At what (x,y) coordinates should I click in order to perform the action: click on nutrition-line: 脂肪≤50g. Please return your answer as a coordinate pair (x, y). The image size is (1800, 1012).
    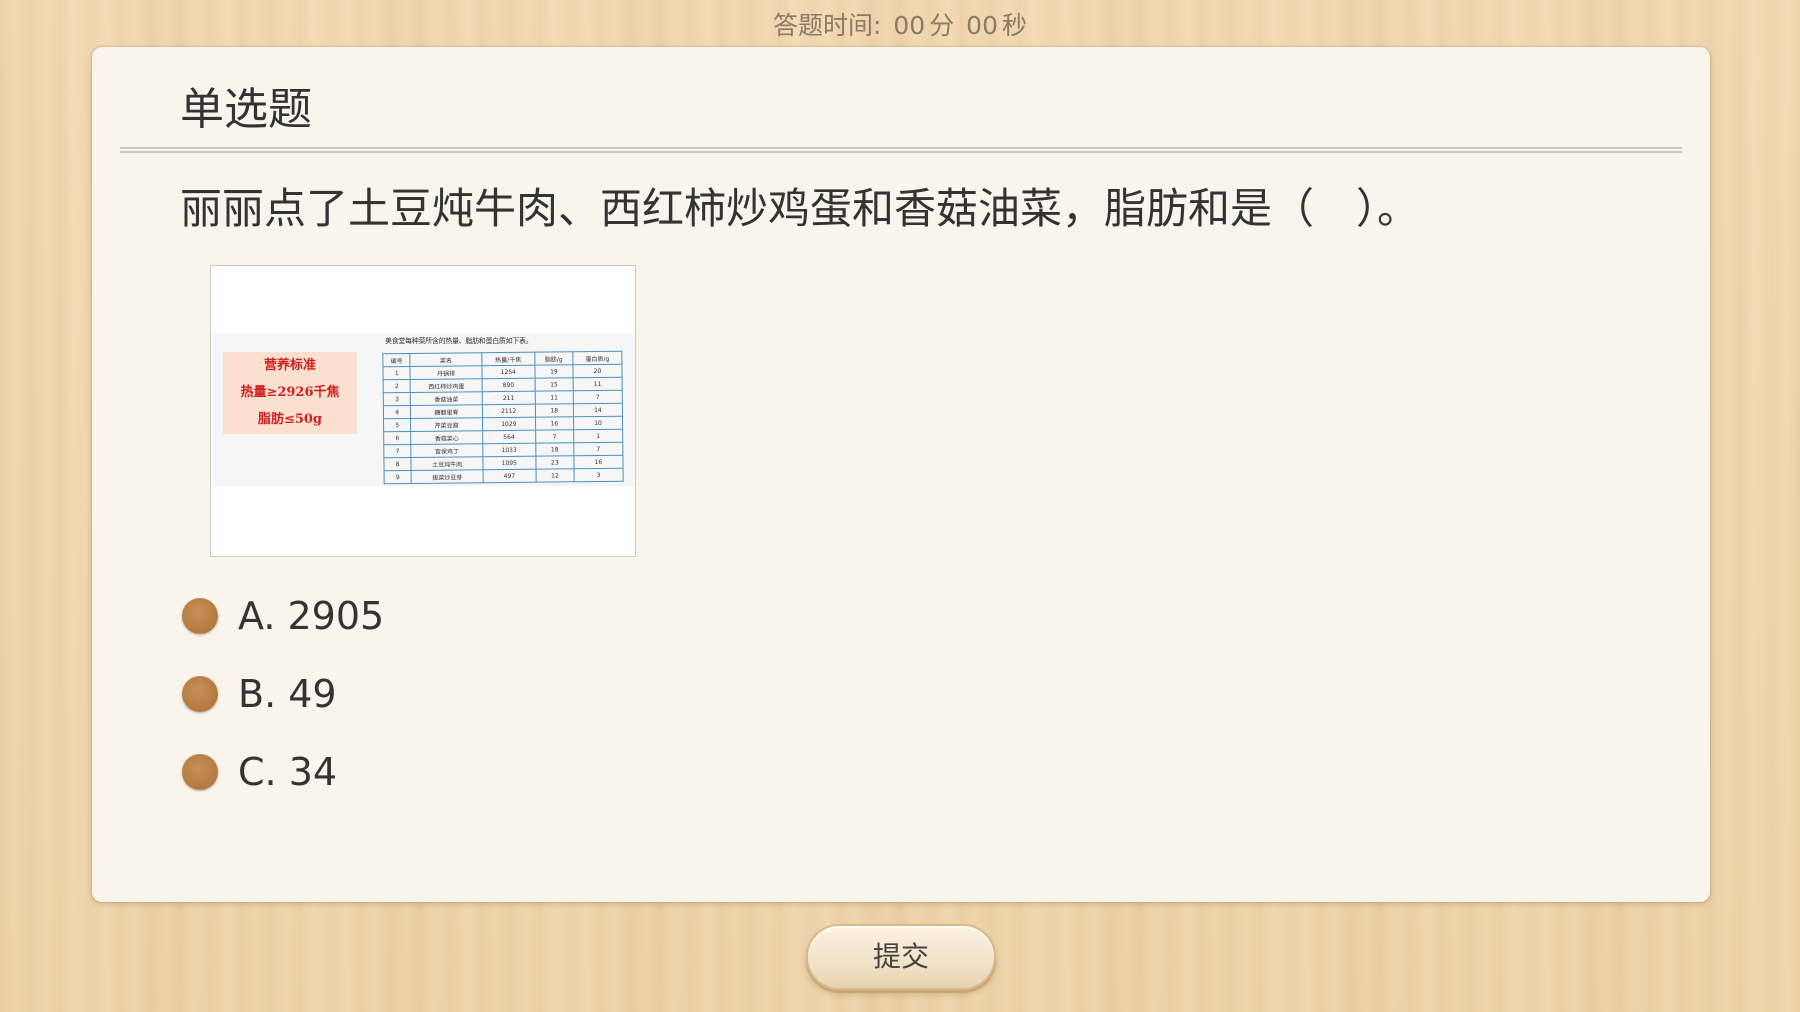
    Looking at the image, I should click on (290, 419).